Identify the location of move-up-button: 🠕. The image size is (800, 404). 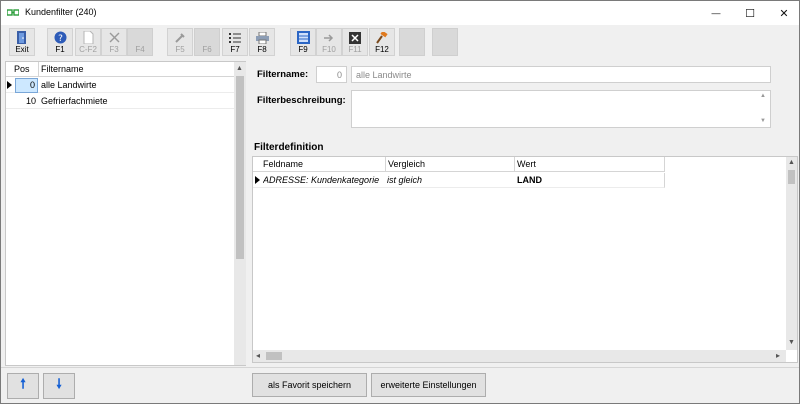
(23, 386).